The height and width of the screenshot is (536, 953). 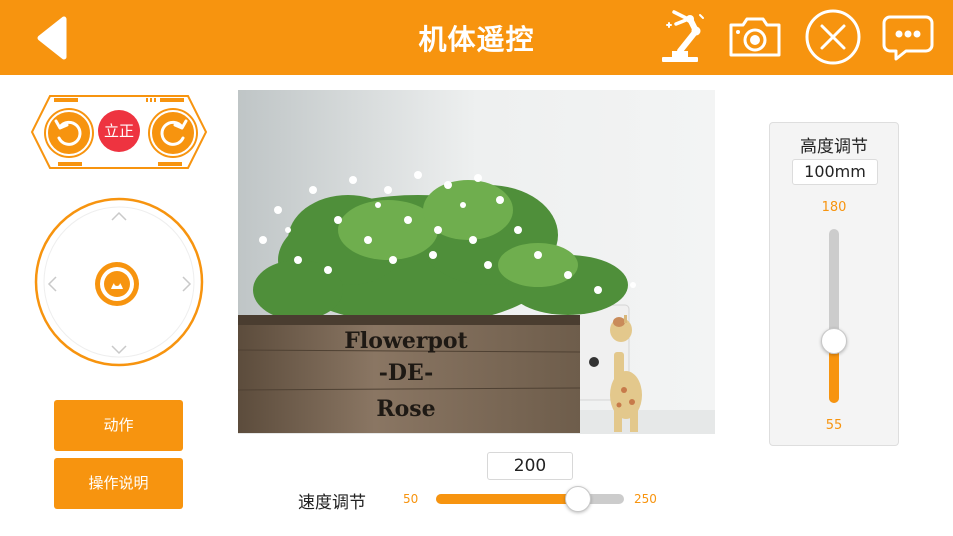 I want to click on chat-button, so click(x=908, y=37).